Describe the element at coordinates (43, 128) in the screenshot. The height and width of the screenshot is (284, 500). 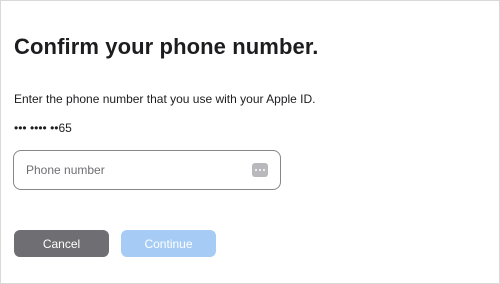
I see `masked-phone-number: ••• •••• ••65` at that location.